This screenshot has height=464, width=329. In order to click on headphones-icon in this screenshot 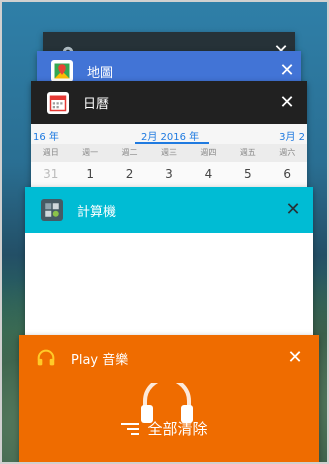, I will do `click(46, 358)`.